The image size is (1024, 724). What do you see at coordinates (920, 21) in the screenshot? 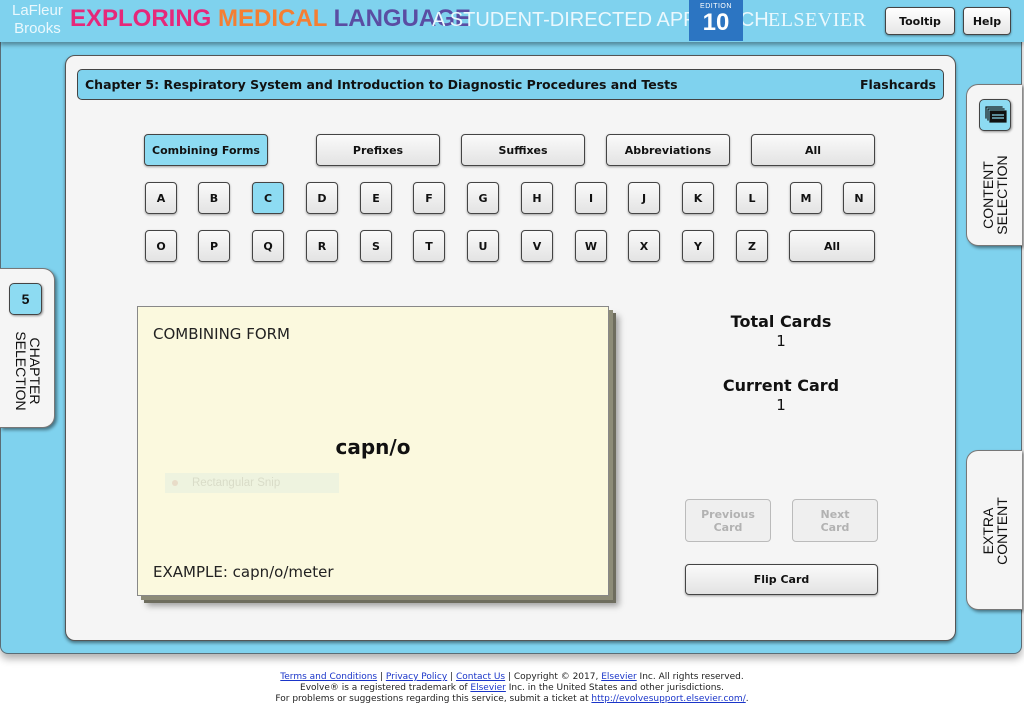
I see `tooltip-button: Tooltip` at bounding box center [920, 21].